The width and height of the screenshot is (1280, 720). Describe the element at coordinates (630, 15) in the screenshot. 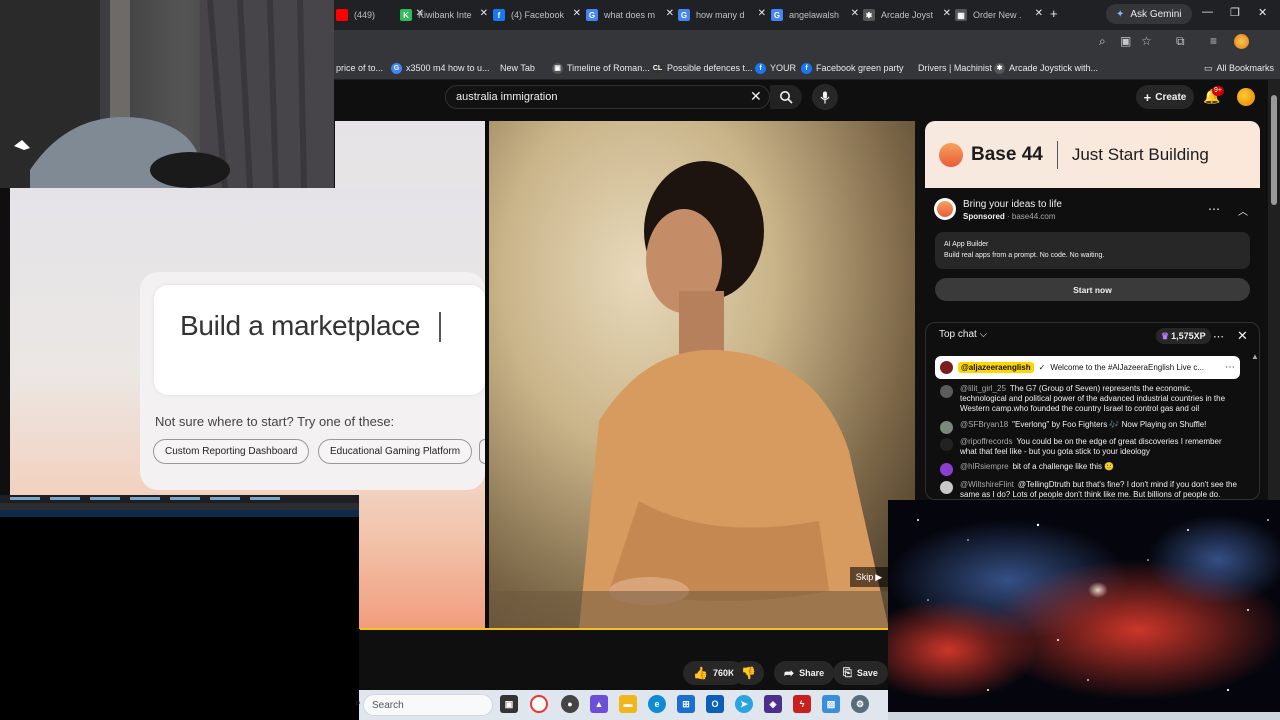

I see `tab-3: Gwhat does m ✕` at that location.